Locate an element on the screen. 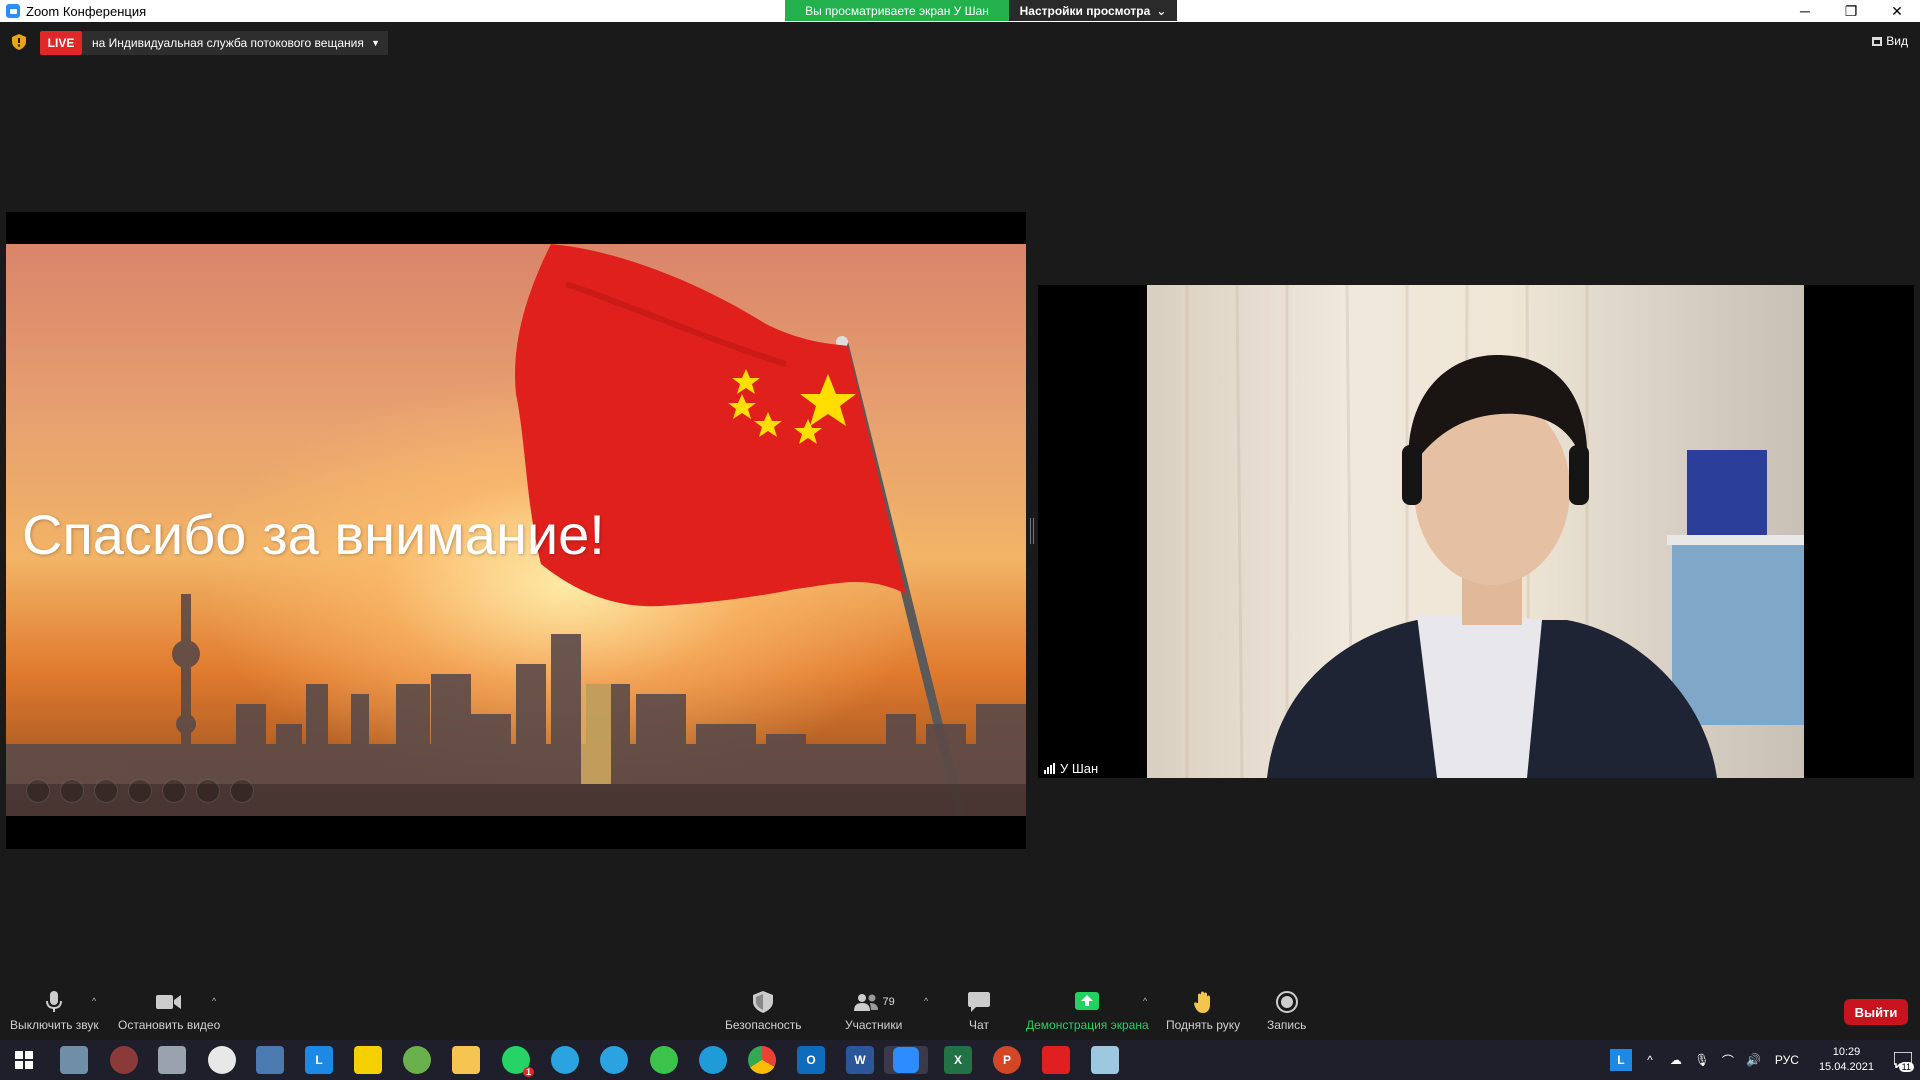 The height and width of the screenshot is (1080, 1920). participants-button: 79 Участники is located at coordinates (873, 1011).